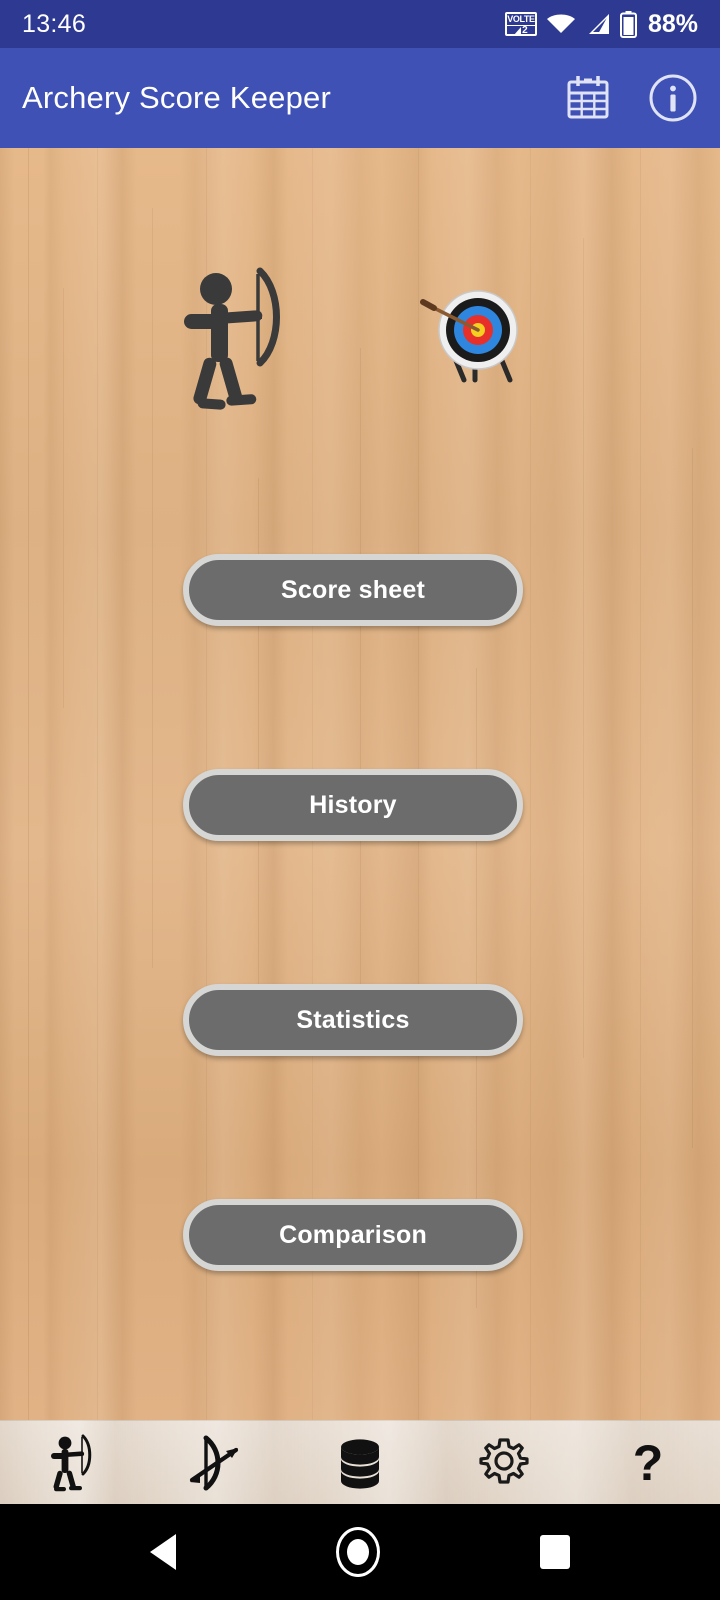  I want to click on home-dot, so click(358, 1552).